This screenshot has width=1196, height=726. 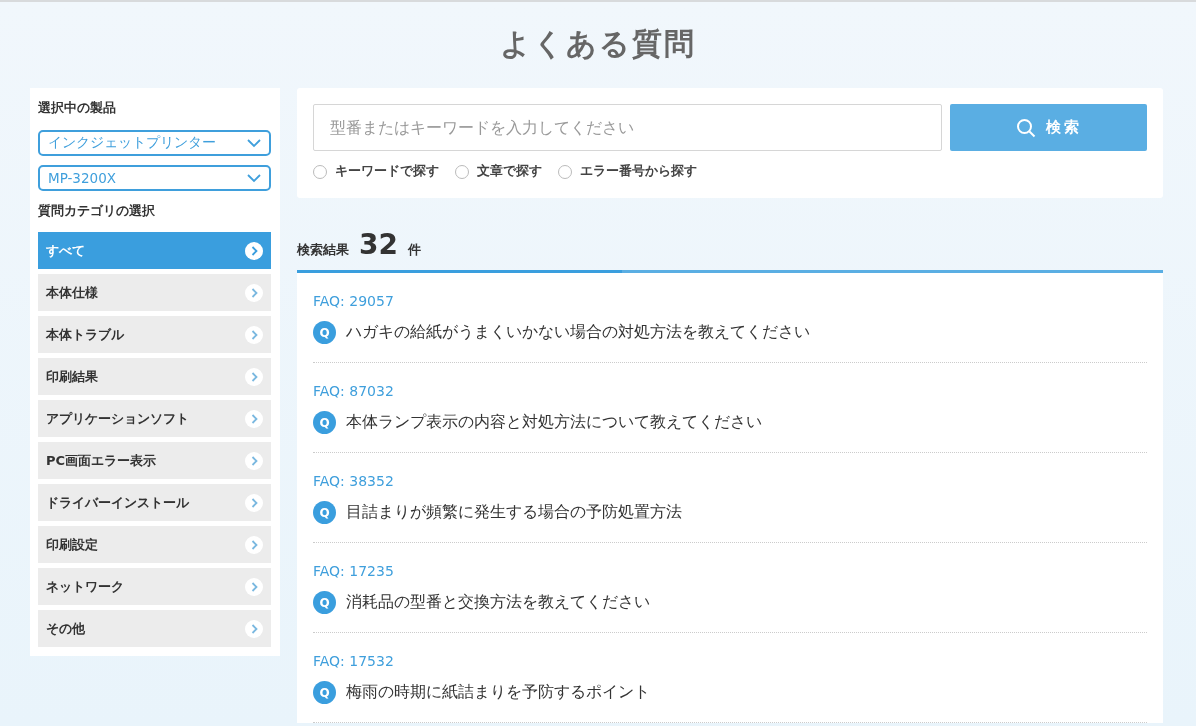 I want to click on category-item: その他, so click(x=154, y=628).